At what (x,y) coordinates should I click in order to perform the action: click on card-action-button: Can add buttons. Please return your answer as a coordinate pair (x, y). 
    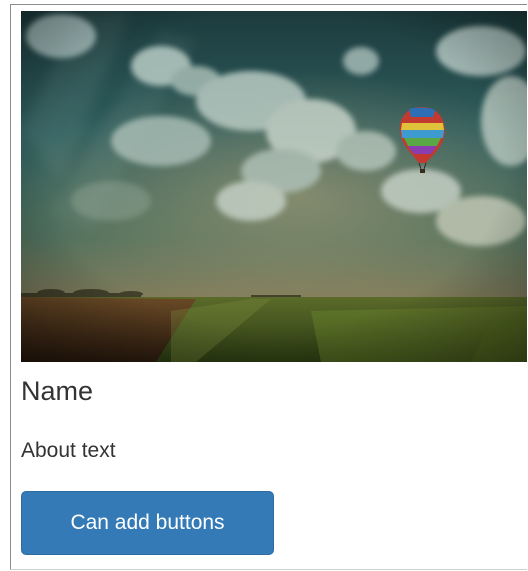
    Looking at the image, I should click on (147, 523).